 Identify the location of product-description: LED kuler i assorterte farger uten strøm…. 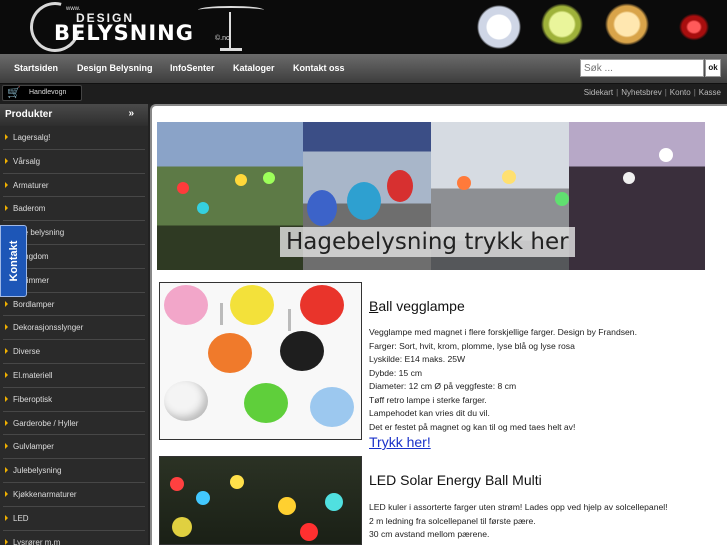
(544, 521).